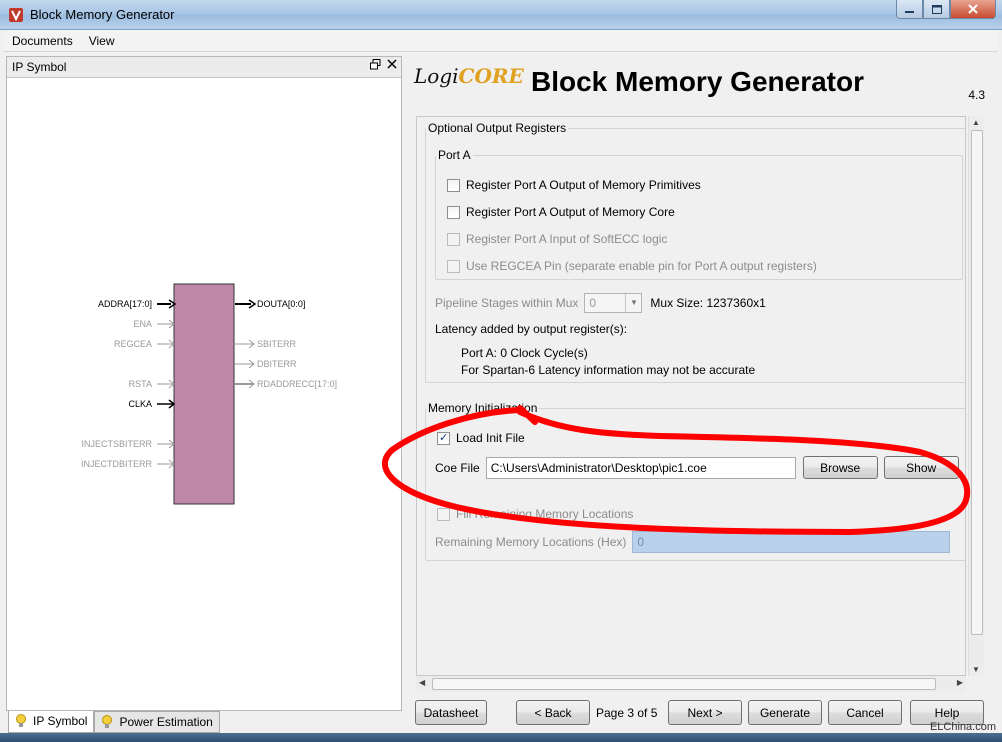  What do you see at coordinates (443, 438) in the screenshot?
I see `load-init-checkbox` at bounding box center [443, 438].